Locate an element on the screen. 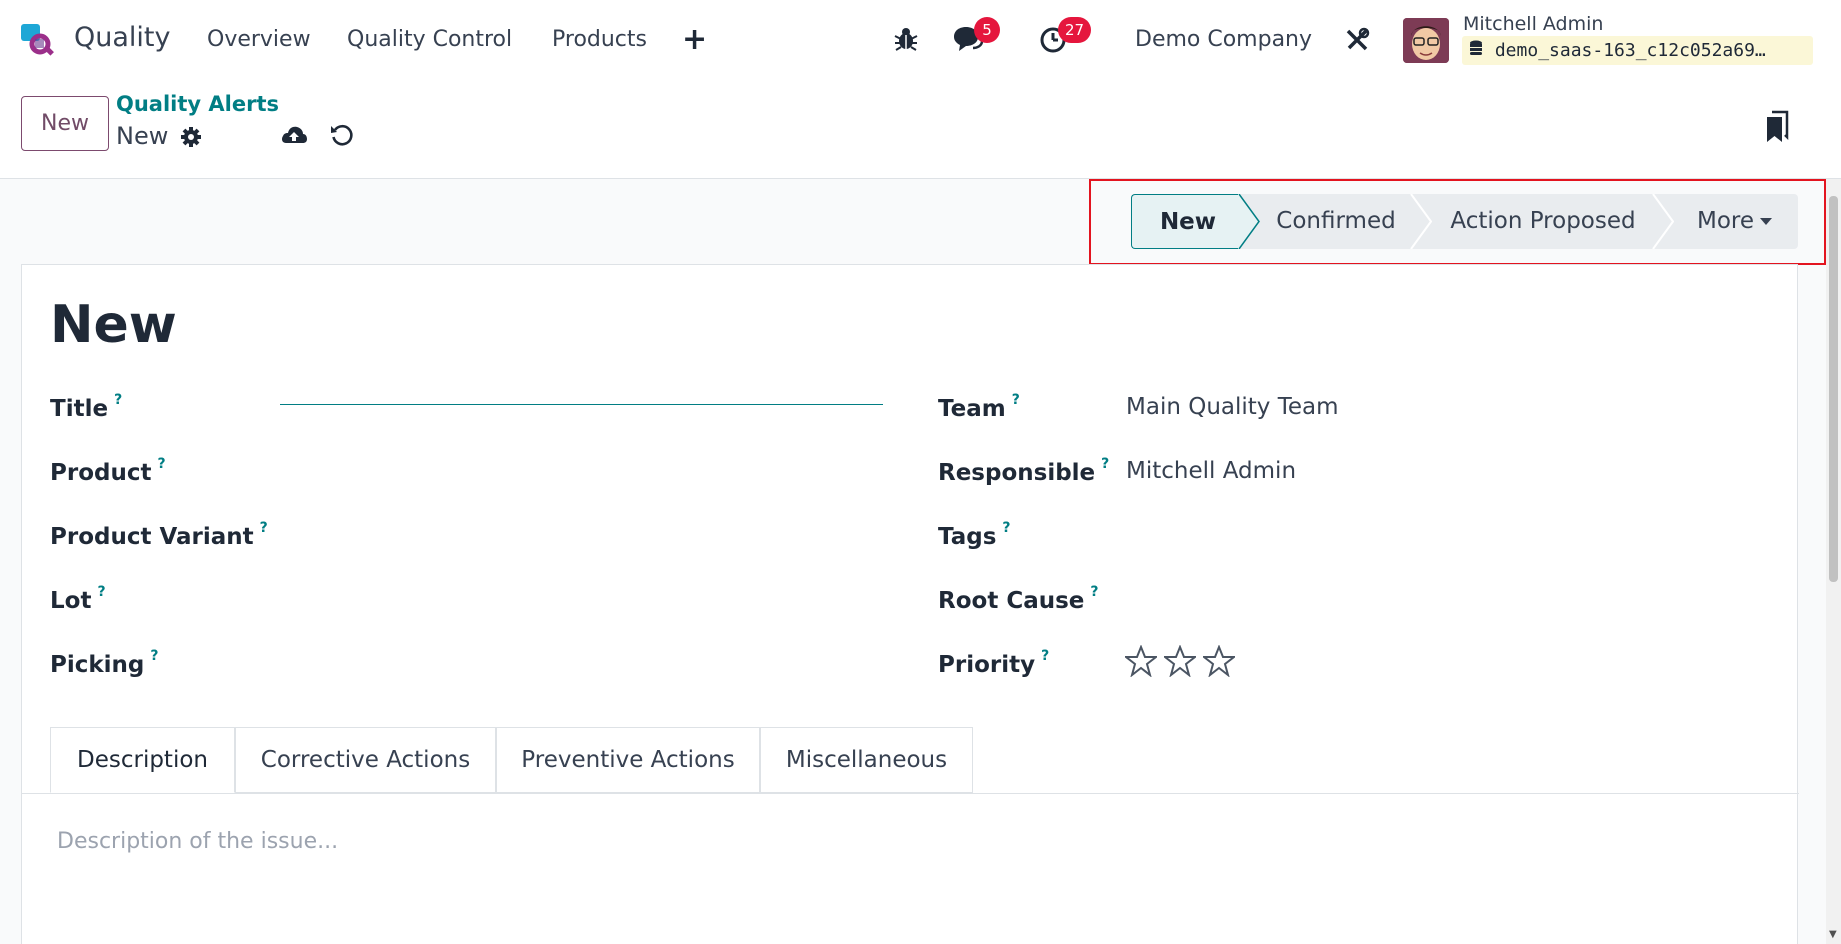 The height and width of the screenshot is (944, 1841). tools-icon is located at coordinates (1357, 40).